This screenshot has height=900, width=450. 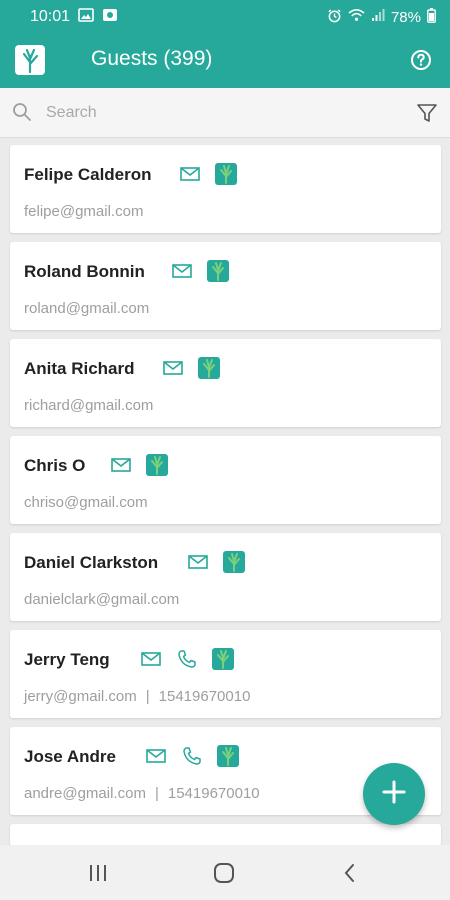 What do you see at coordinates (225, 61) in the screenshot?
I see `app-bar: Guests (399)` at bounding box center [225, 61].